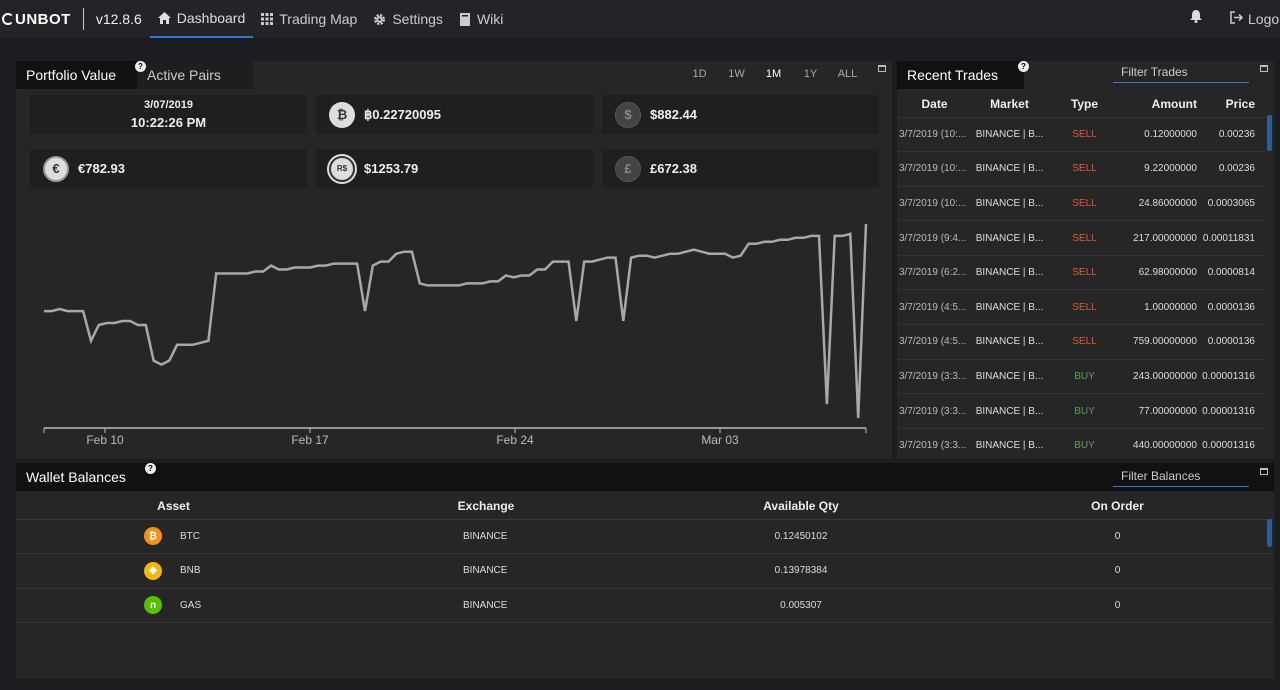  I want to click on trades-header-date: Date, so click(934, 104).